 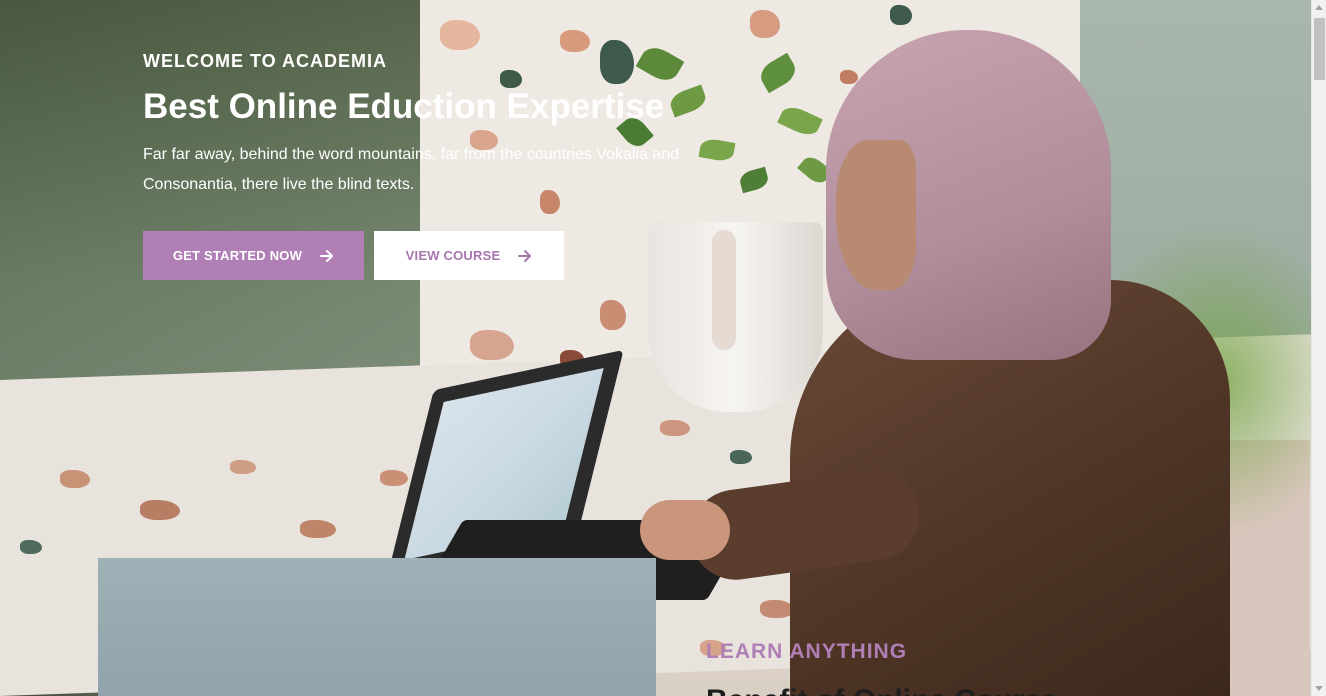 What do you see at coordinates (404, 106) in the screenshot?
I see `hero-title: Best Online Eduction Expertise` at bounding box center [404, 106].